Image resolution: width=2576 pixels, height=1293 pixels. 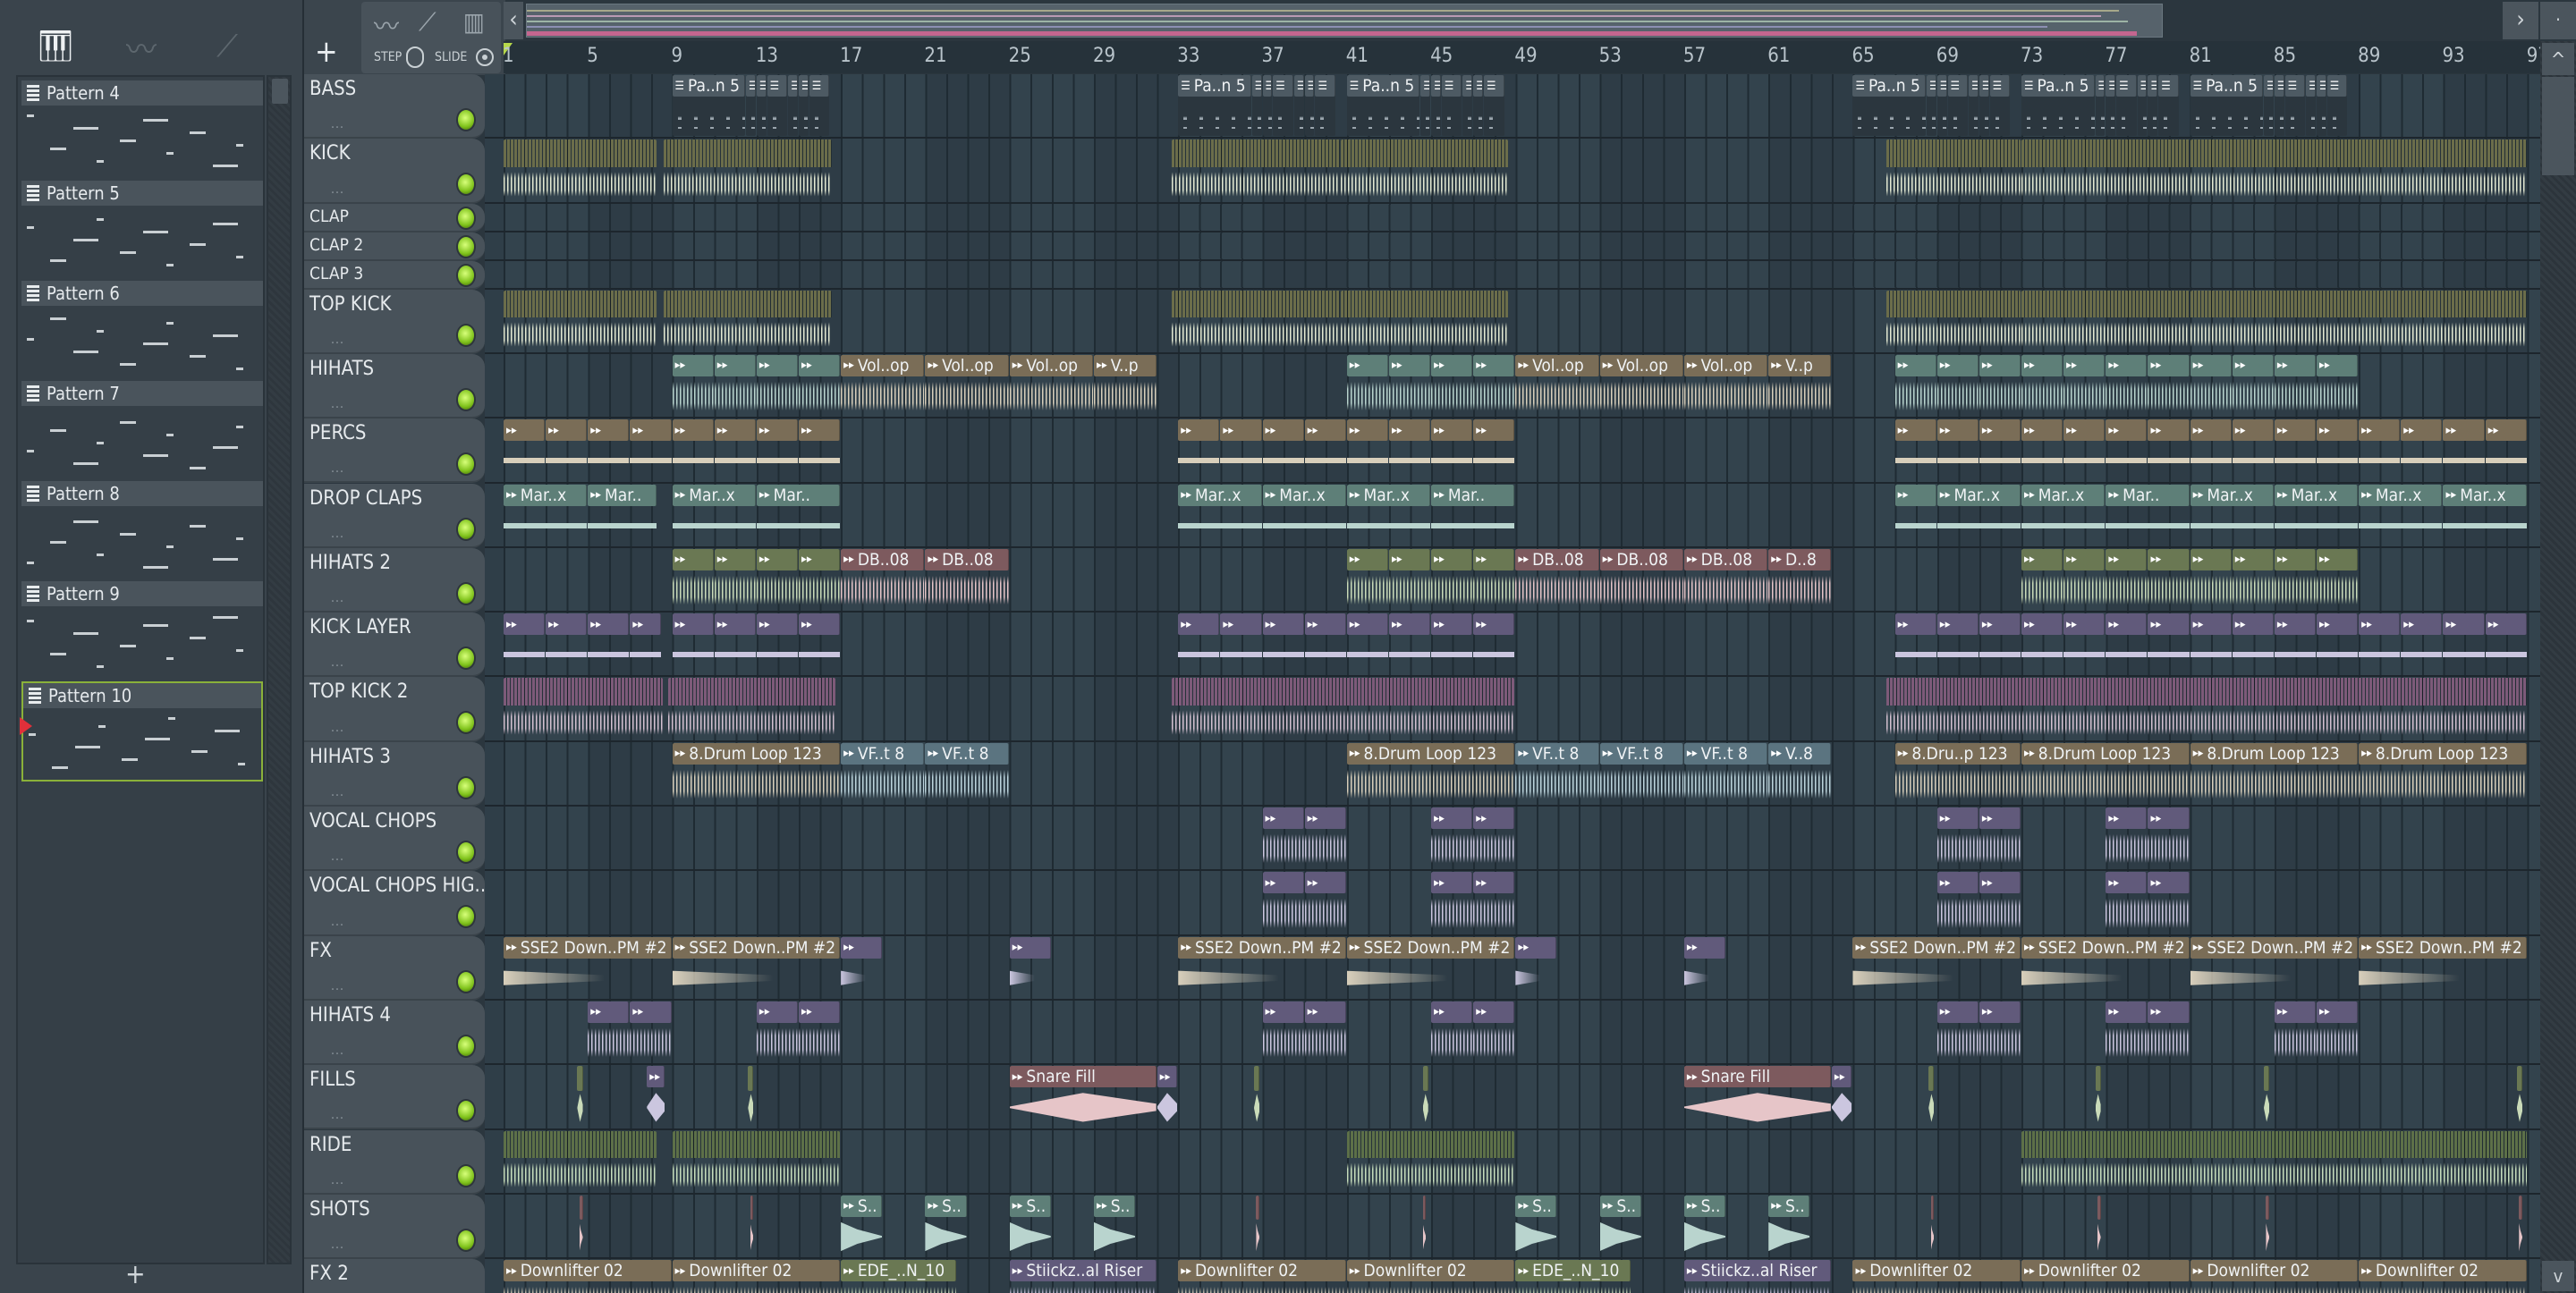 I want to click on scroll-right-button: ›, so click(x=2520, y=21).